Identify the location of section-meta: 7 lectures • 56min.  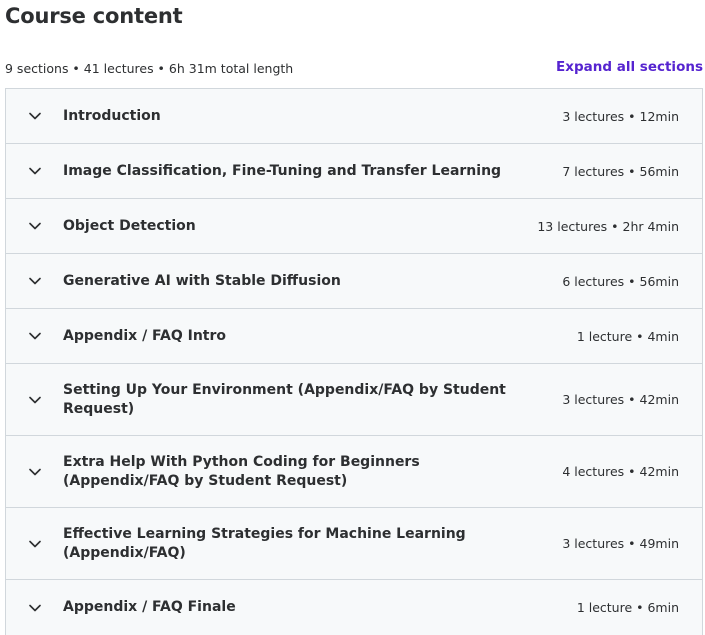
(620, 171).